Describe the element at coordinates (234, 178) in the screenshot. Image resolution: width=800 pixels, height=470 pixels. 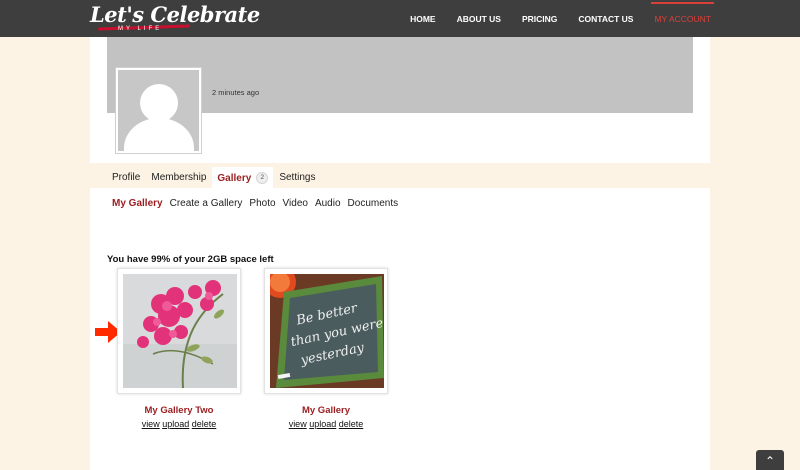
I see `tab-gallery-label: Gallery` at that location.